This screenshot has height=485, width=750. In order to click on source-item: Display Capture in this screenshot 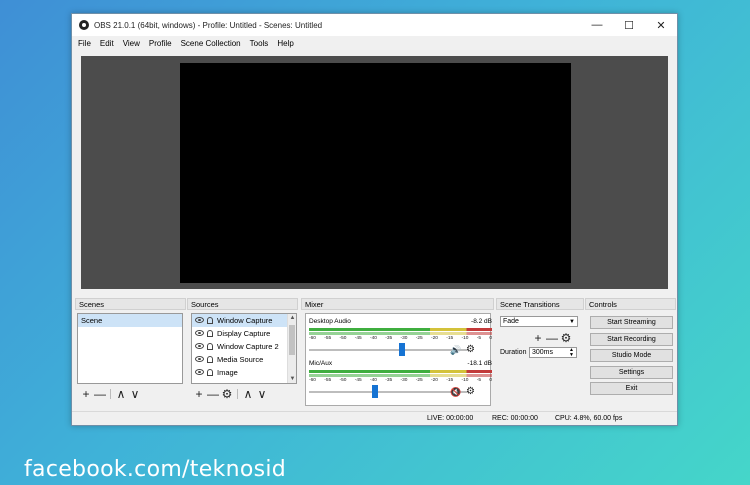, I will do `click(244, 333)`.